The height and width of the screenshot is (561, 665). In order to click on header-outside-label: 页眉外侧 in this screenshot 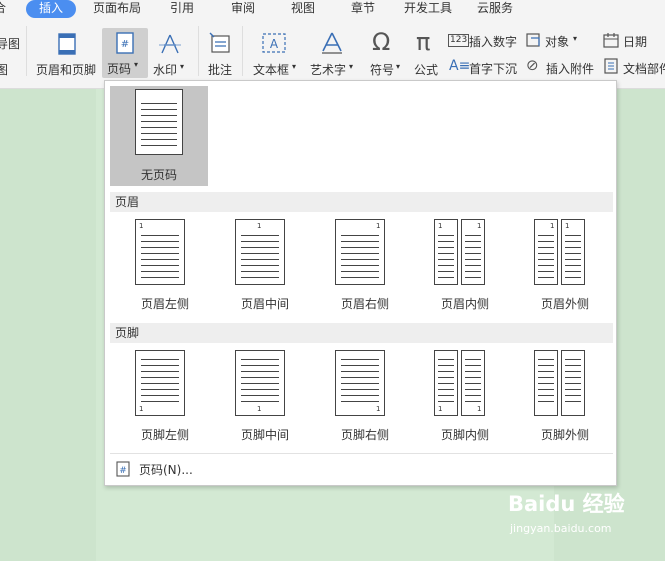, I will do `click(564, 304)`.